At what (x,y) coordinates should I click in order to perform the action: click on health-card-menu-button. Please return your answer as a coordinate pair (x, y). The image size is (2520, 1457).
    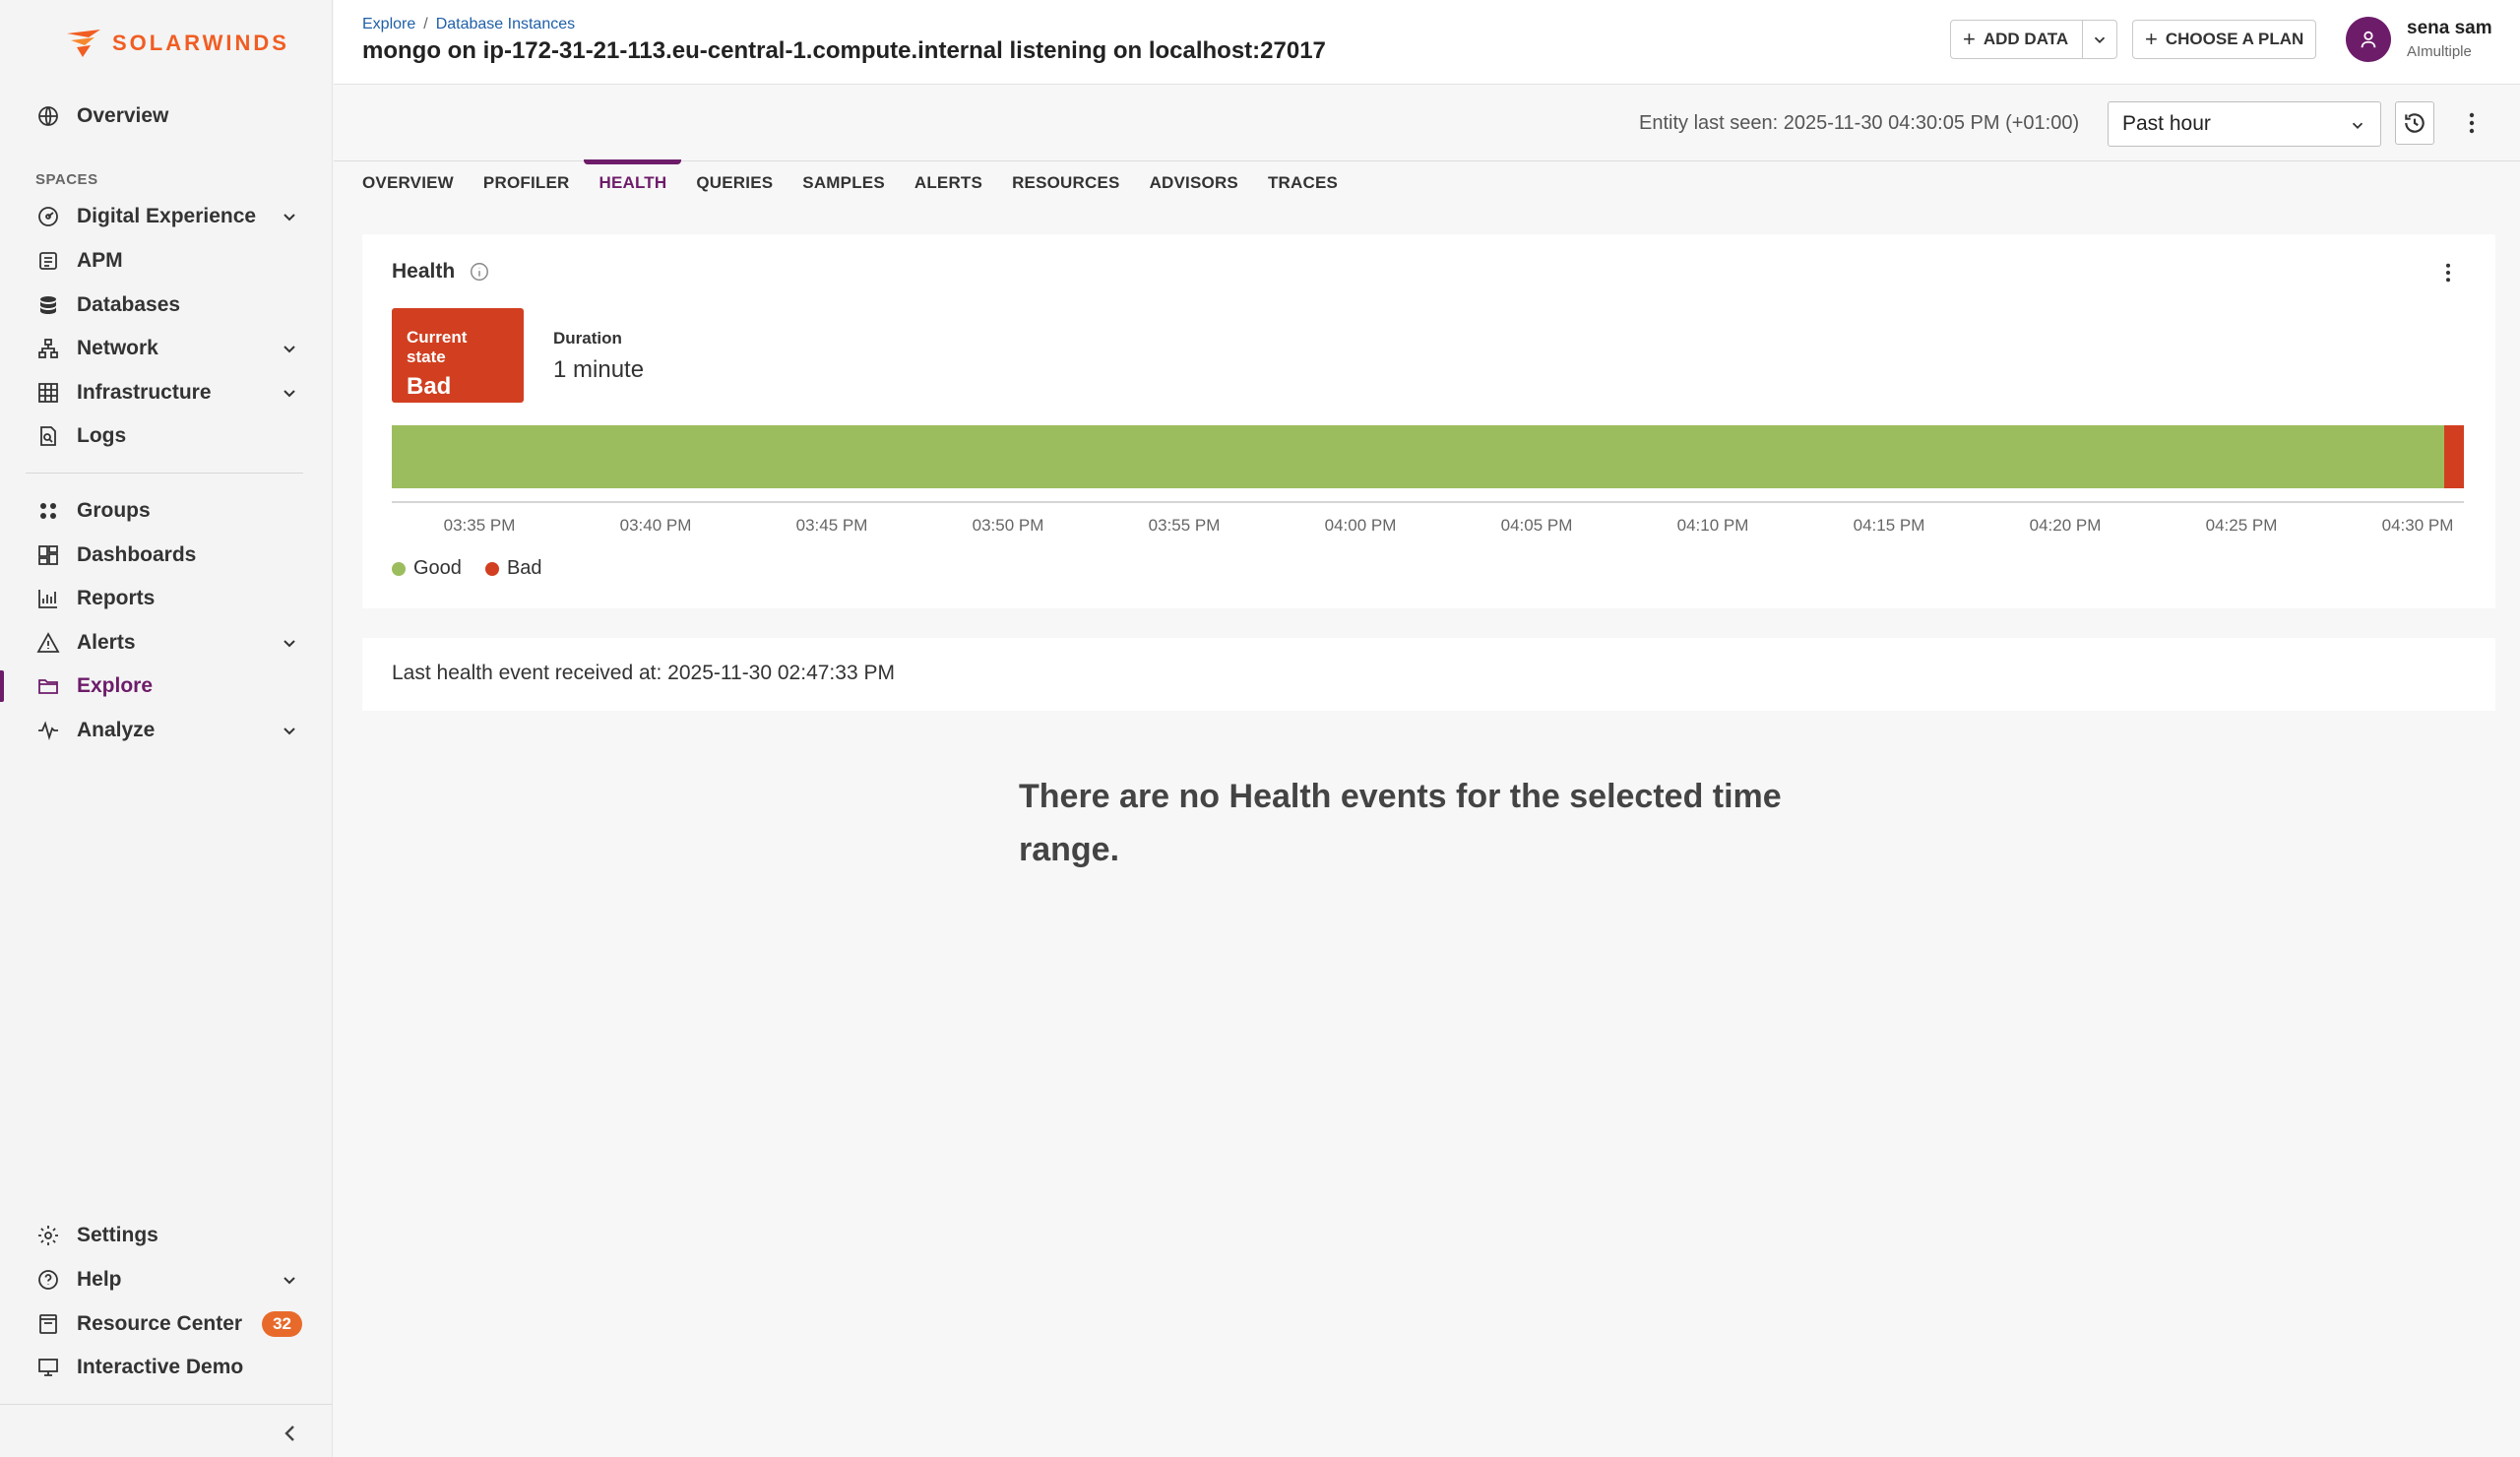
    Looking at the image, I should click on (2448, 272).